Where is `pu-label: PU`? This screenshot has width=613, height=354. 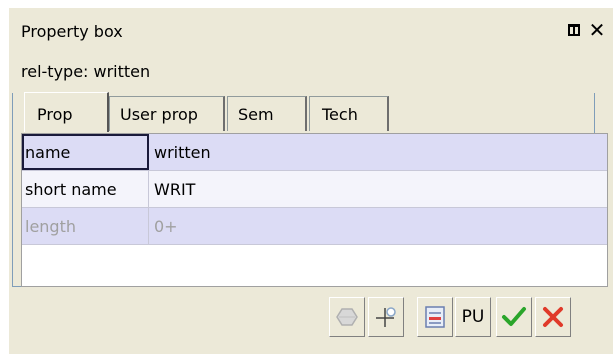
pu-label: PU is located at coordinates (473, 317).